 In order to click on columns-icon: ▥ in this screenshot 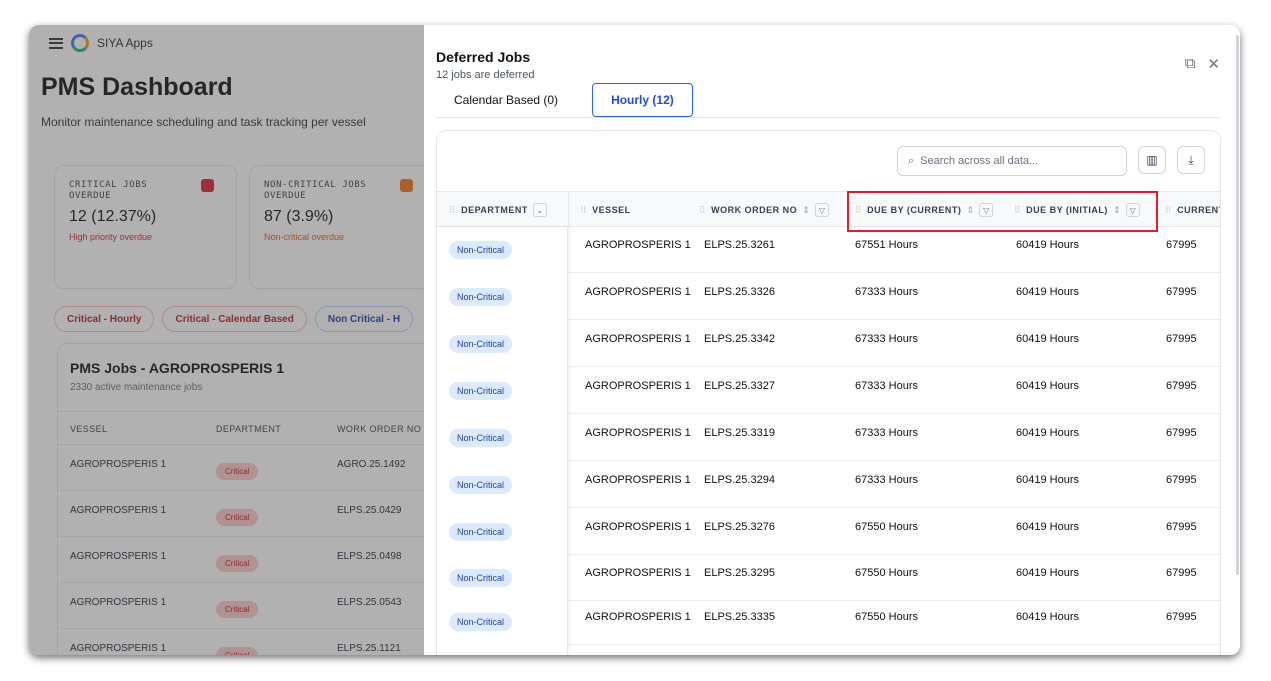, I will do `click(1152, 160)`.